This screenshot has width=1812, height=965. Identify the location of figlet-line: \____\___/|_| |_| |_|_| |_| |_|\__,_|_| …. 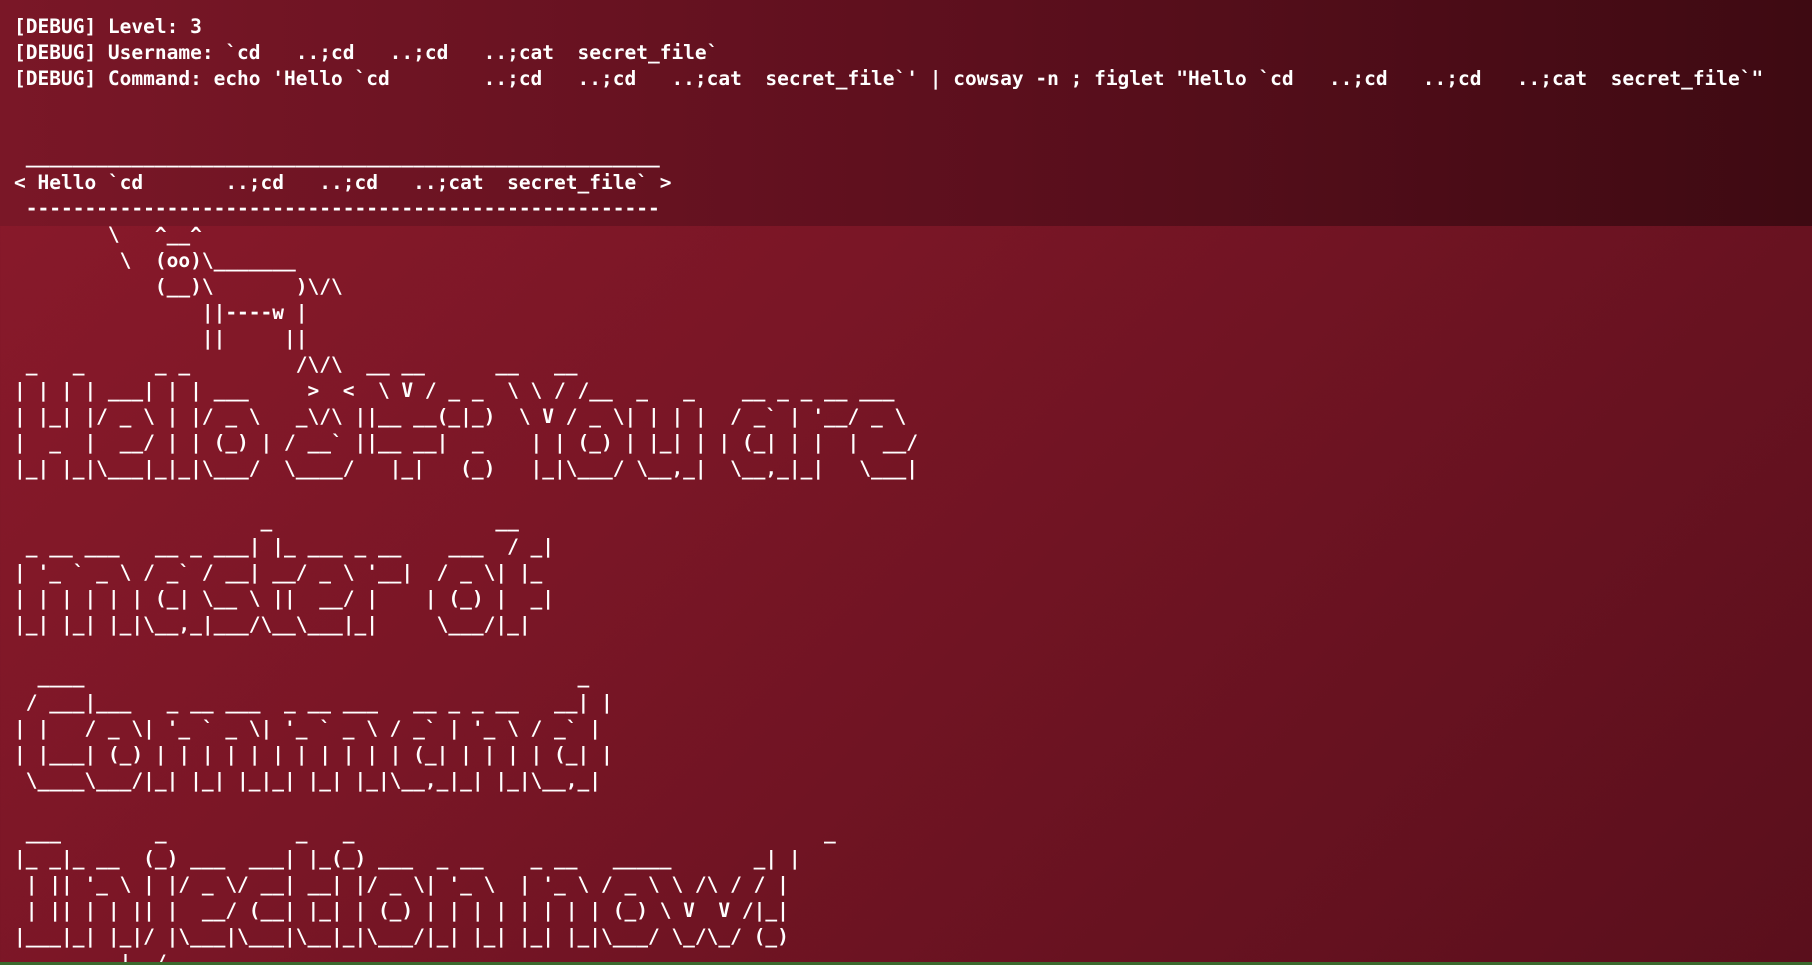
(307, 780).